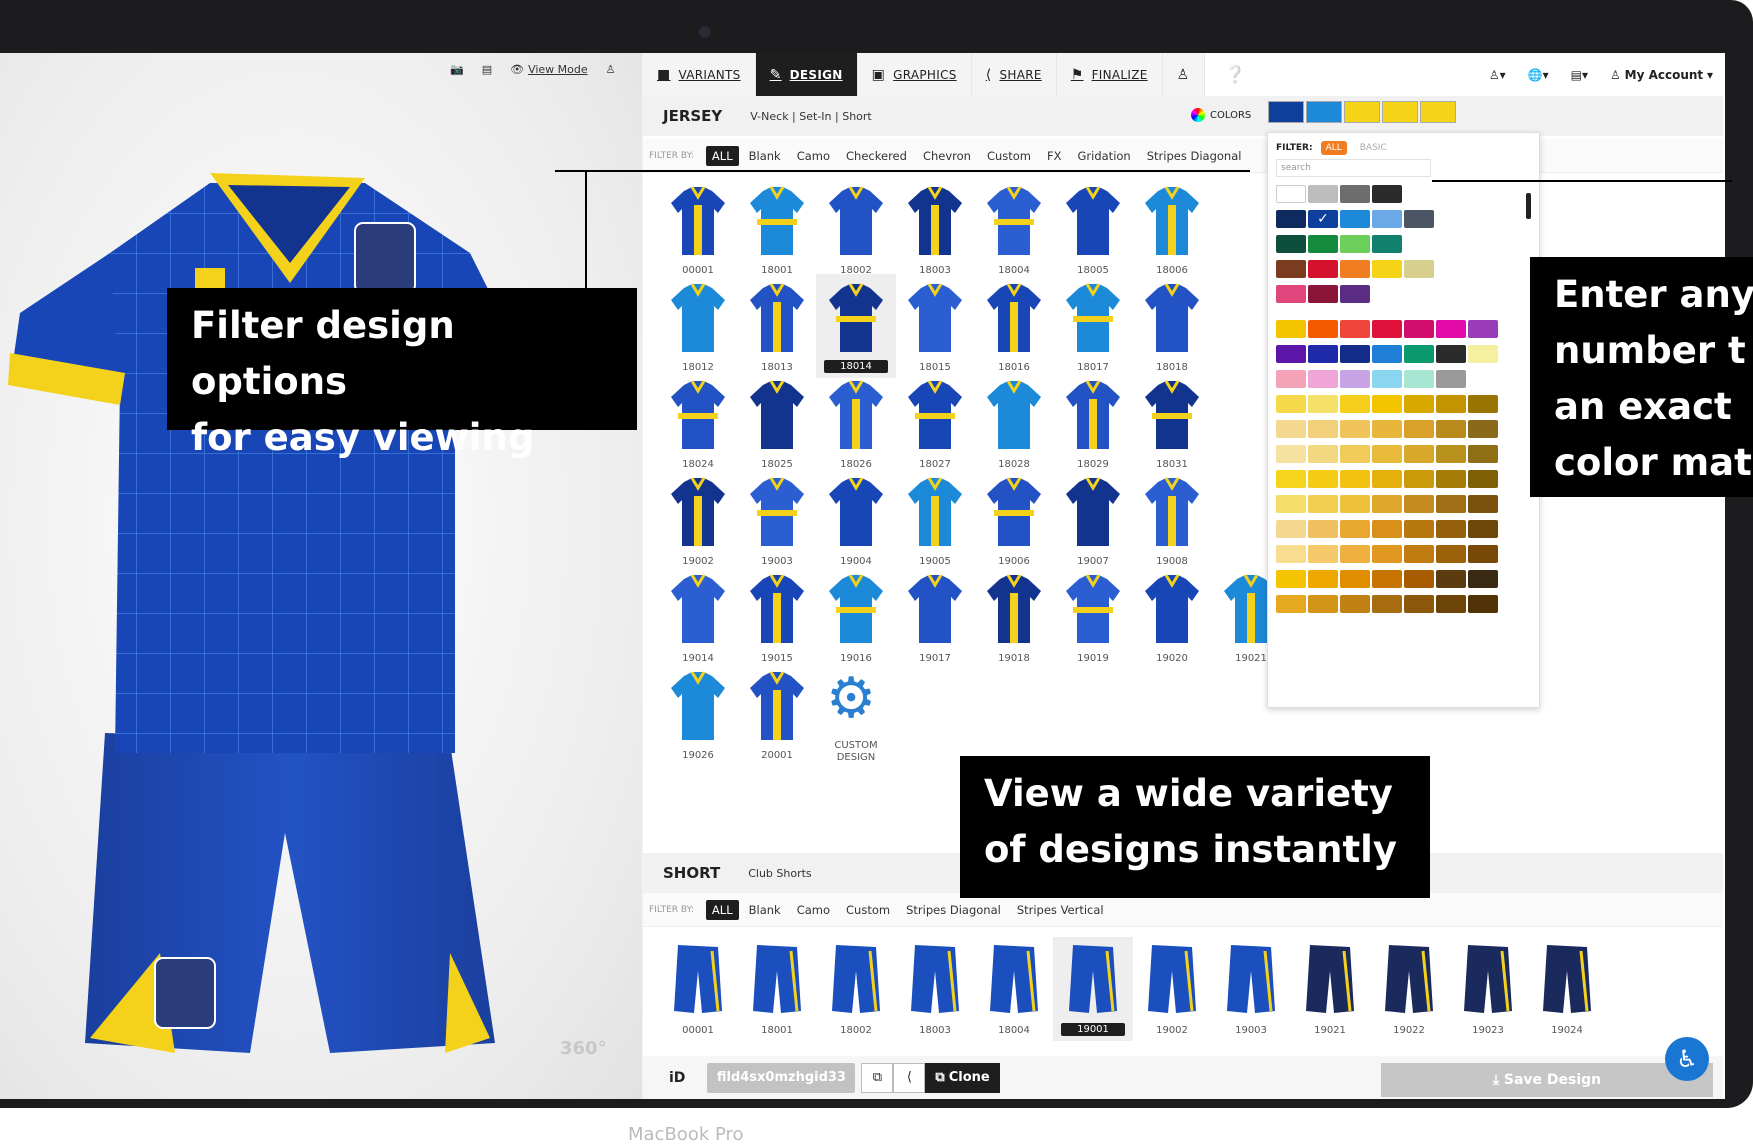 The image size is (1753, 1147). Describe the element at coordinates (1538, 75) in the screenshot. I see `globe-icon: 🌐▾` at that location.